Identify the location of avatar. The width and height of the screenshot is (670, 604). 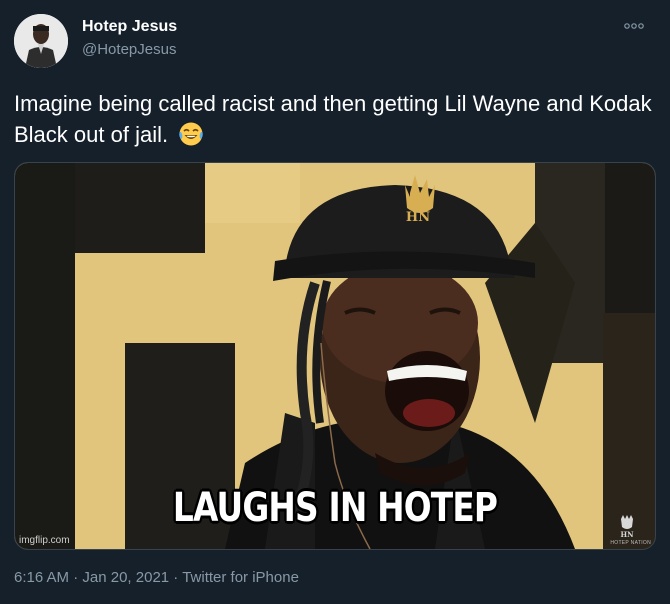
(41, 41).